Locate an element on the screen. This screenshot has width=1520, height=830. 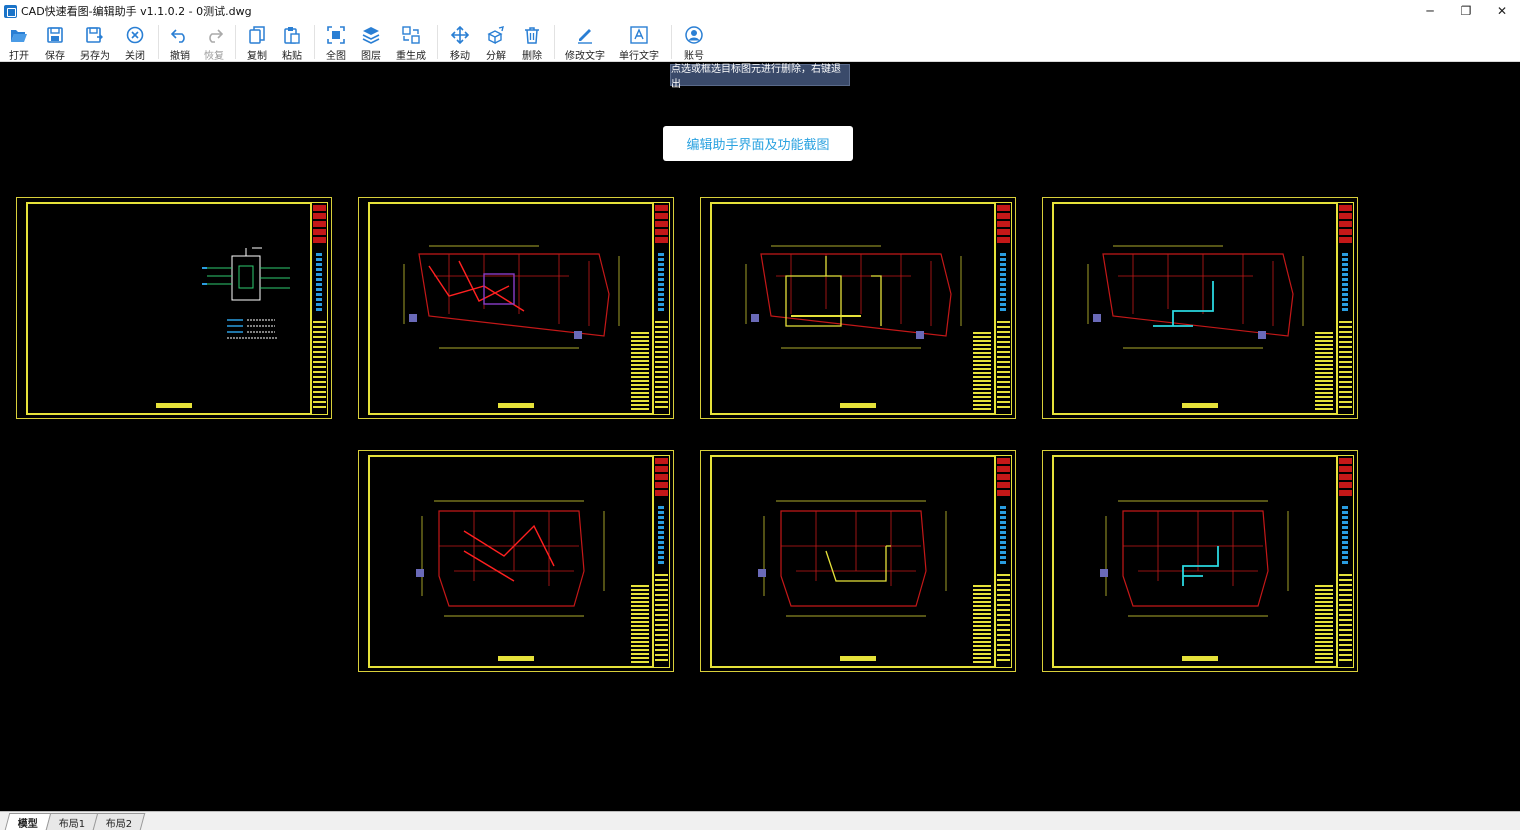
delete-hint-tooltip: 点选或框选目标图元进行删除，右键退出 is located at coordinates (760, 77).